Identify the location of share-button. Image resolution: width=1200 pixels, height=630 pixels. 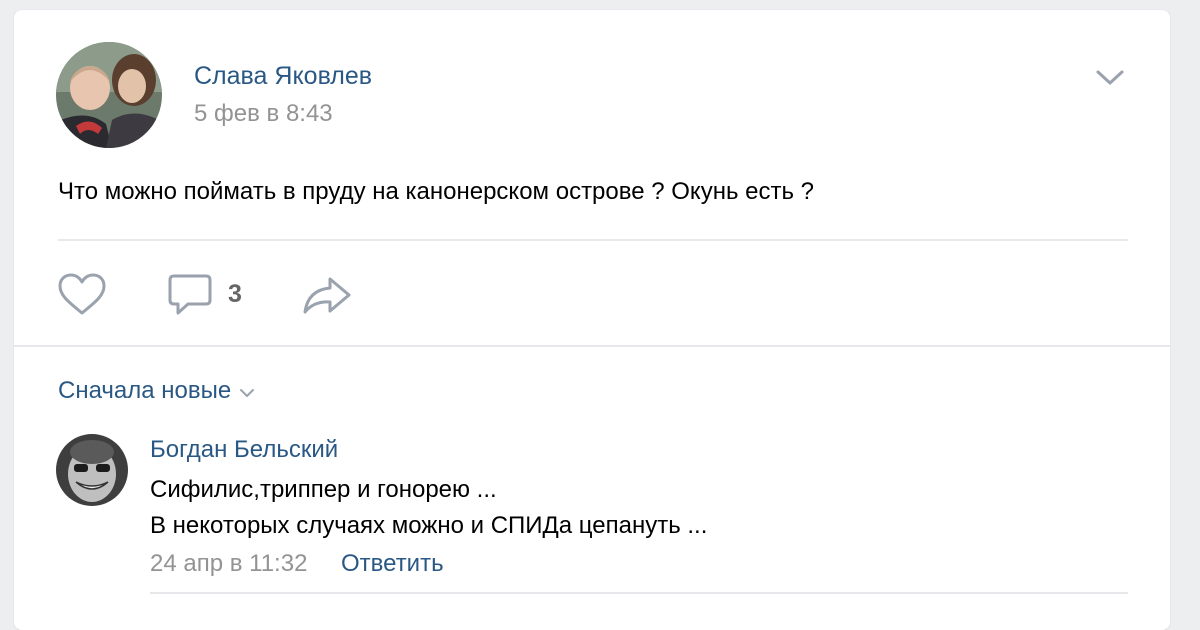
(327, 295).